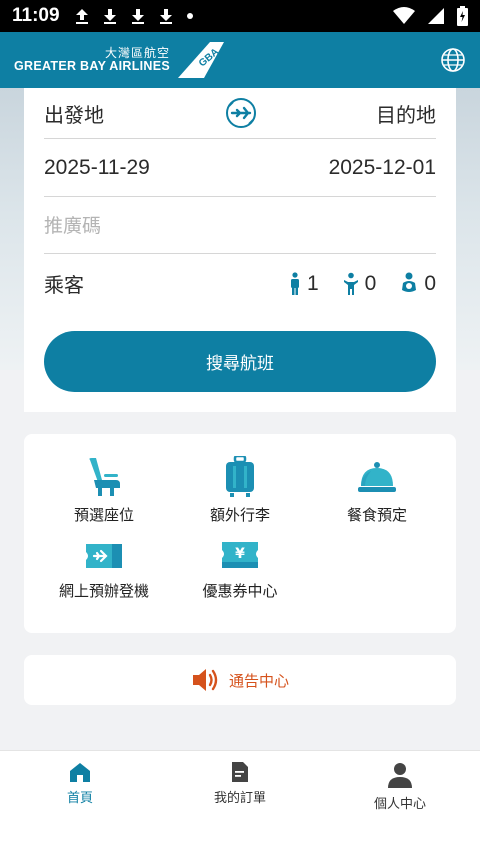 This screenshot has width=480, height=853. Describe the element at coordinates (400, 775) in the screenshot. I see `person-icon` at that location.